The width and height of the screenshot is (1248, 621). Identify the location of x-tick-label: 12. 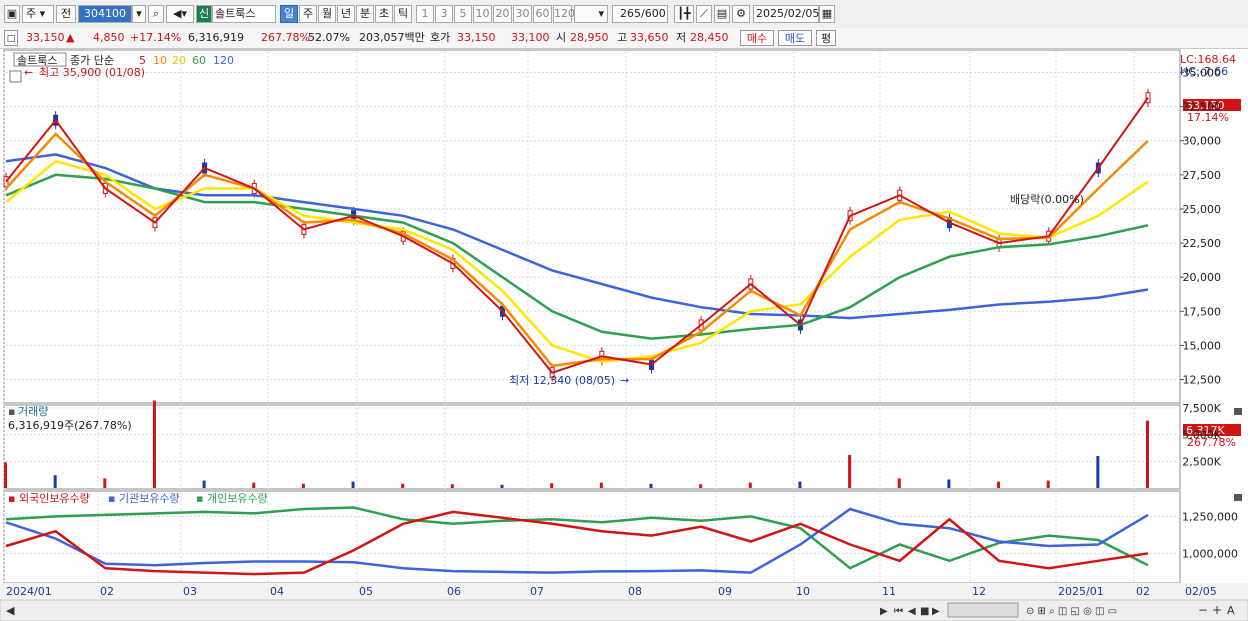
(979, 591).